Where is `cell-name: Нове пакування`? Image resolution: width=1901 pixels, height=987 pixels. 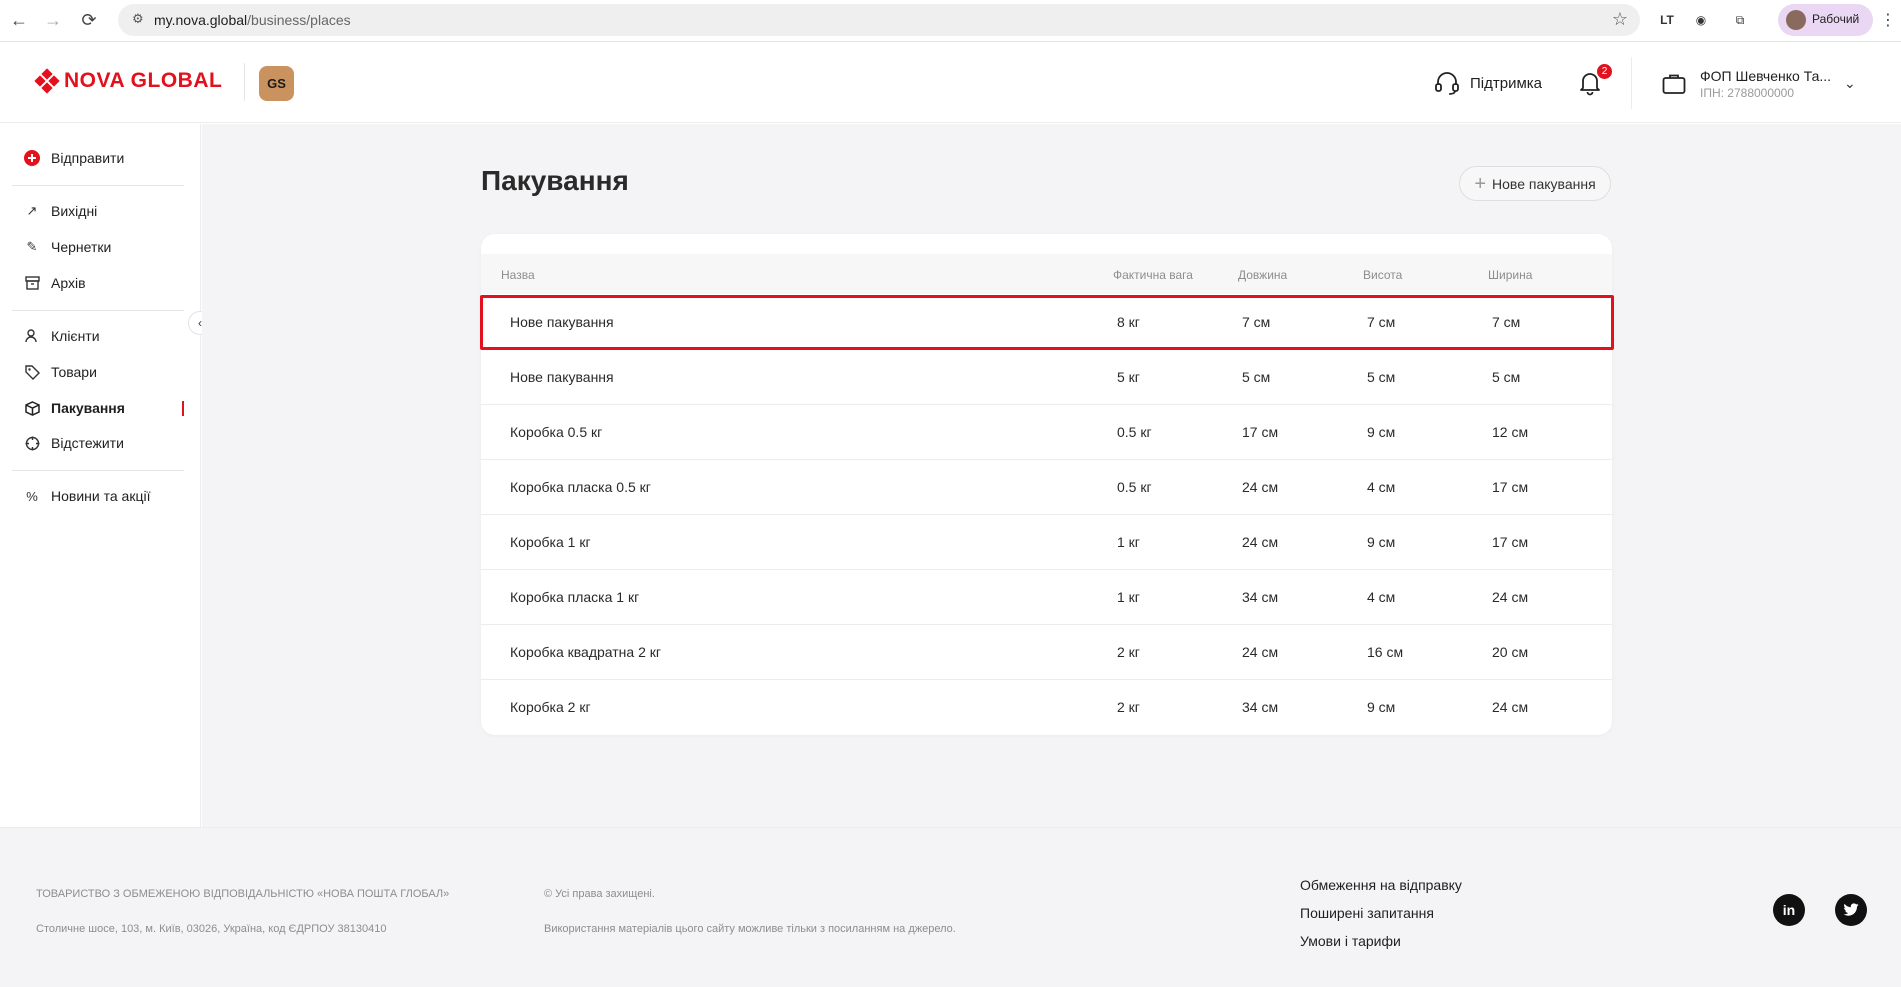 cell-name: Нове пакування is located at coordinates (562, 377).